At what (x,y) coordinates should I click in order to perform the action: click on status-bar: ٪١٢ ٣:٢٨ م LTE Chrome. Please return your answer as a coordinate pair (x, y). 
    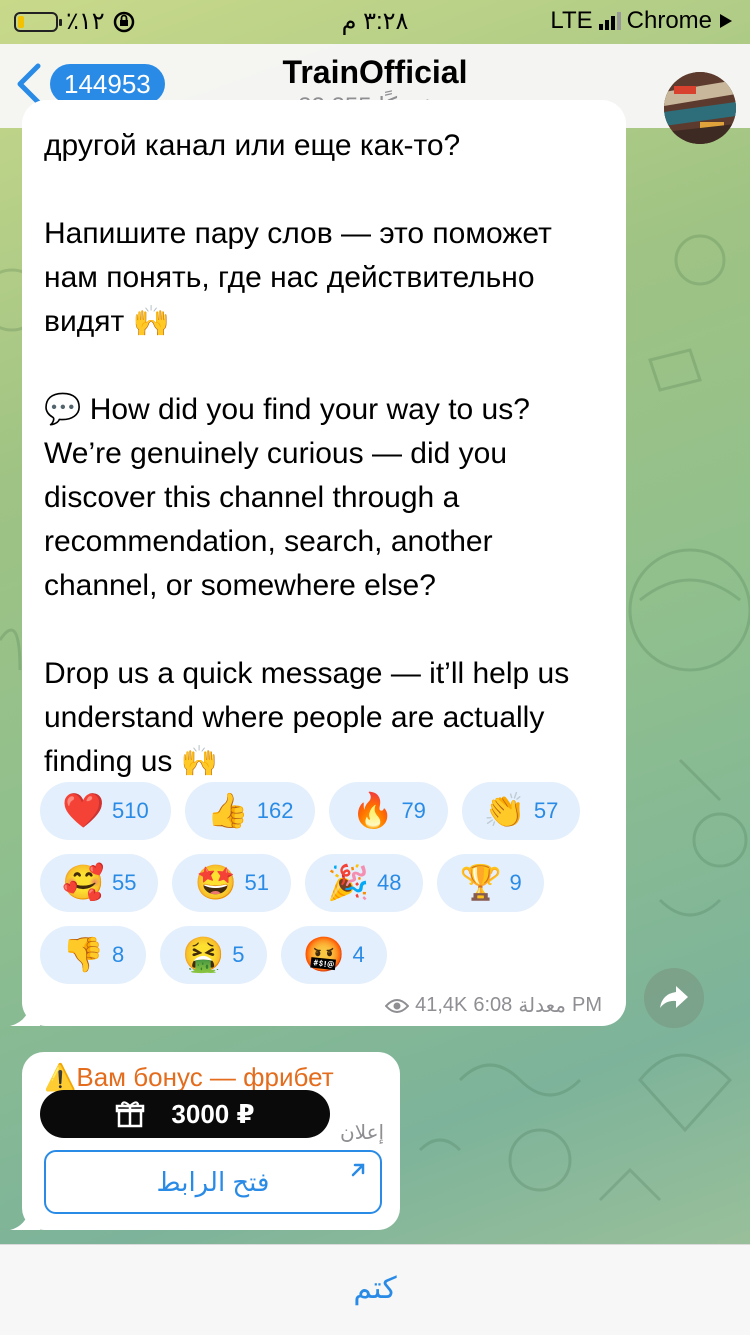
    Looking at the image, I should click on (375, 22).